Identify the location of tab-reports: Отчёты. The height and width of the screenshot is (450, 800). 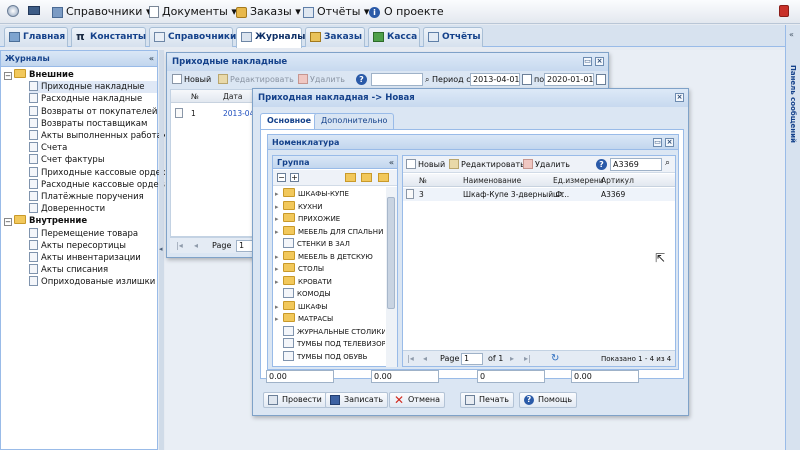
(453, 37).